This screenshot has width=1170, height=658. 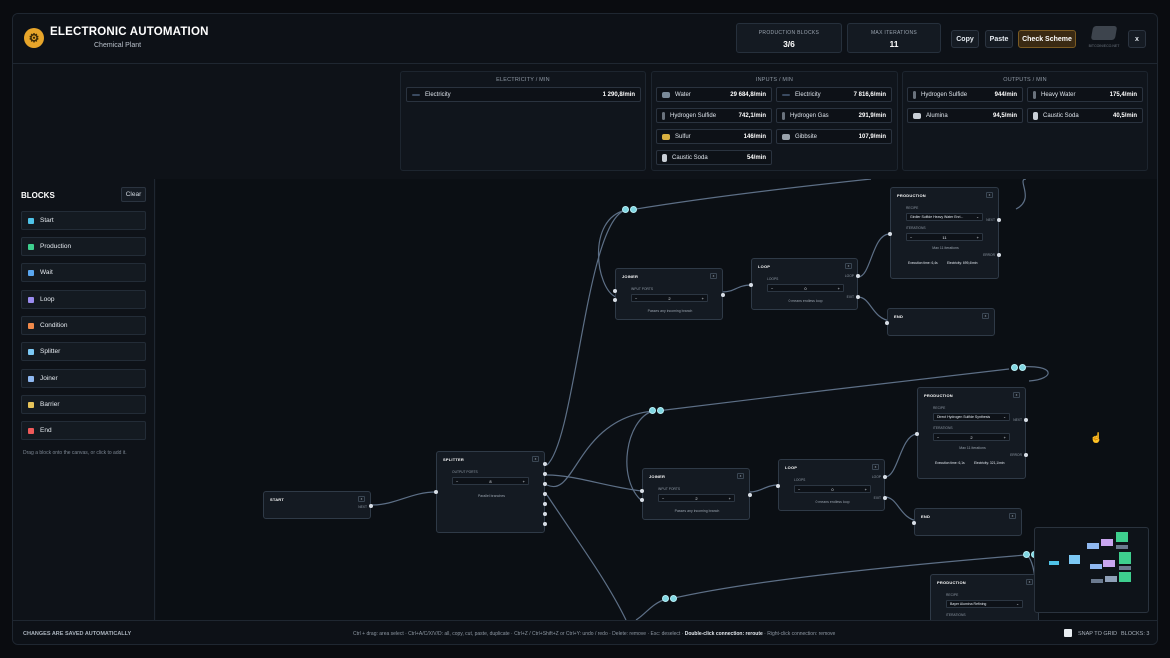 I want to click on close-button: x, so click(x=1137, y=39).